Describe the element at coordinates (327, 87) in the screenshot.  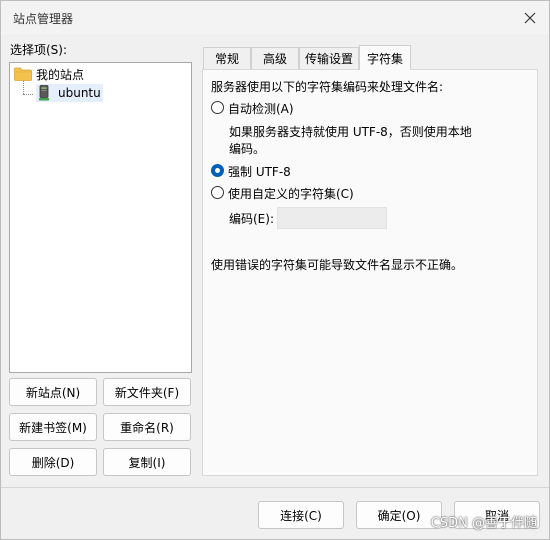
I see `charset-heading: 服务器使用以下的字符集编码来处理文件名:` at that location.